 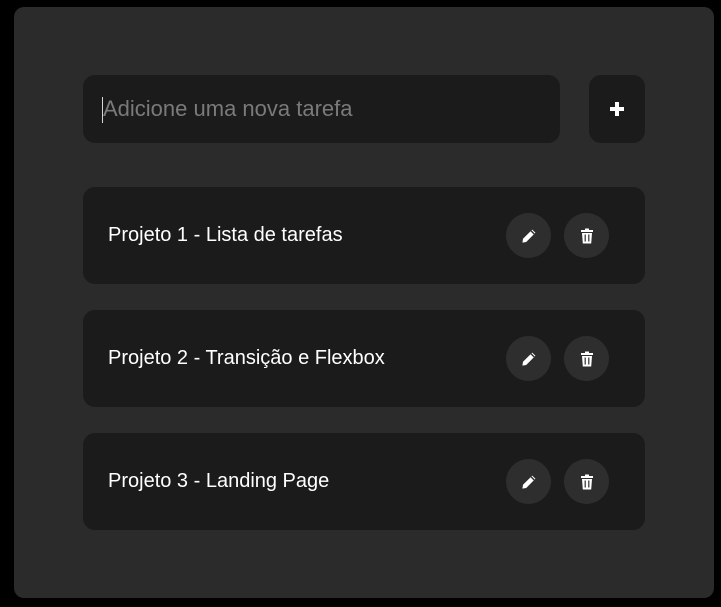 I want to click on task-input-container, so click(x=321, y=109).